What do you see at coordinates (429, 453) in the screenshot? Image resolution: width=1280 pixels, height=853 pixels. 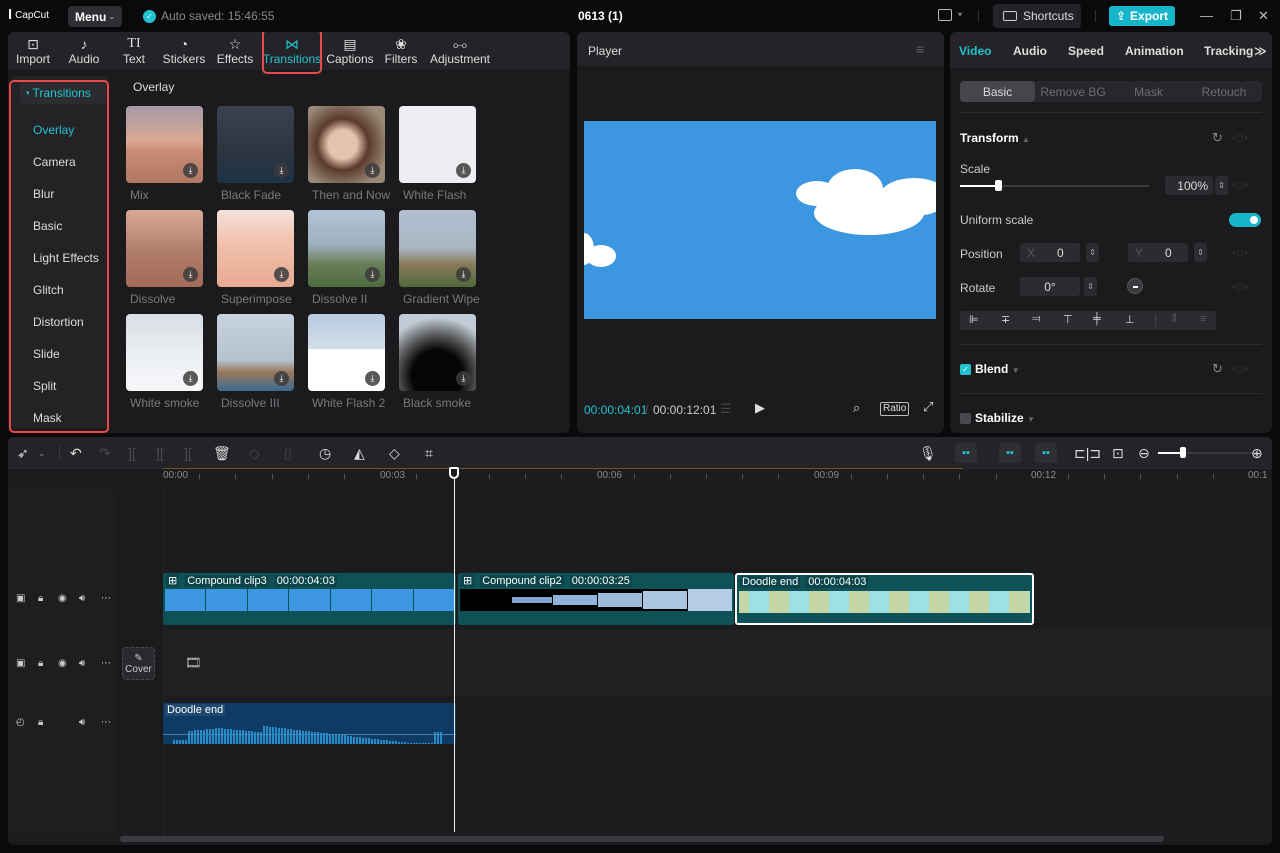 I see `crop-icon: ⌗` at bounding box center [429, 453].